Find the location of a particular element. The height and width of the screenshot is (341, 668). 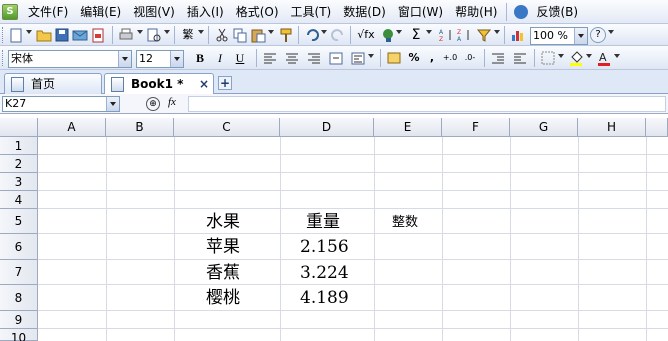

row-header-1: 1 is located at coordinates (19, 146).